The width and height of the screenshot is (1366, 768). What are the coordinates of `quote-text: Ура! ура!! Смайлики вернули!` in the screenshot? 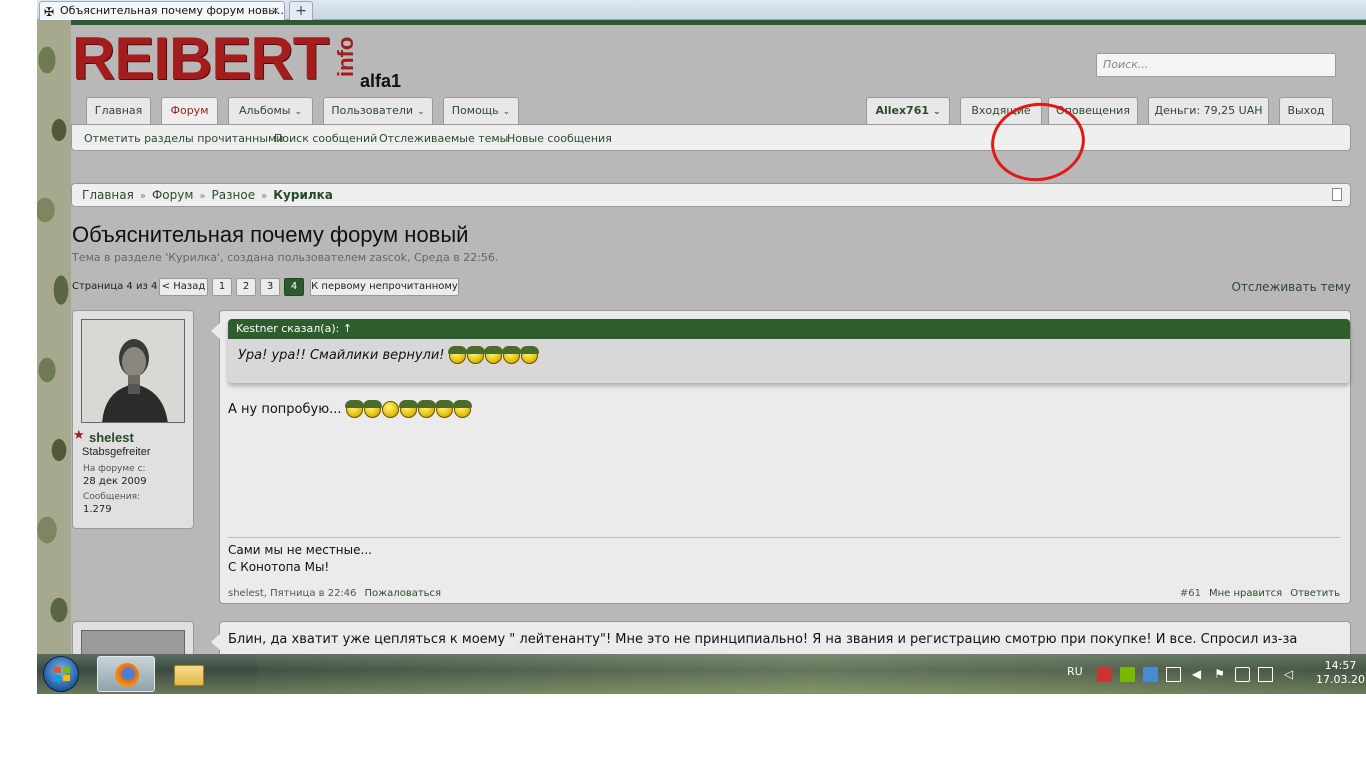 It's located at (341, 355).